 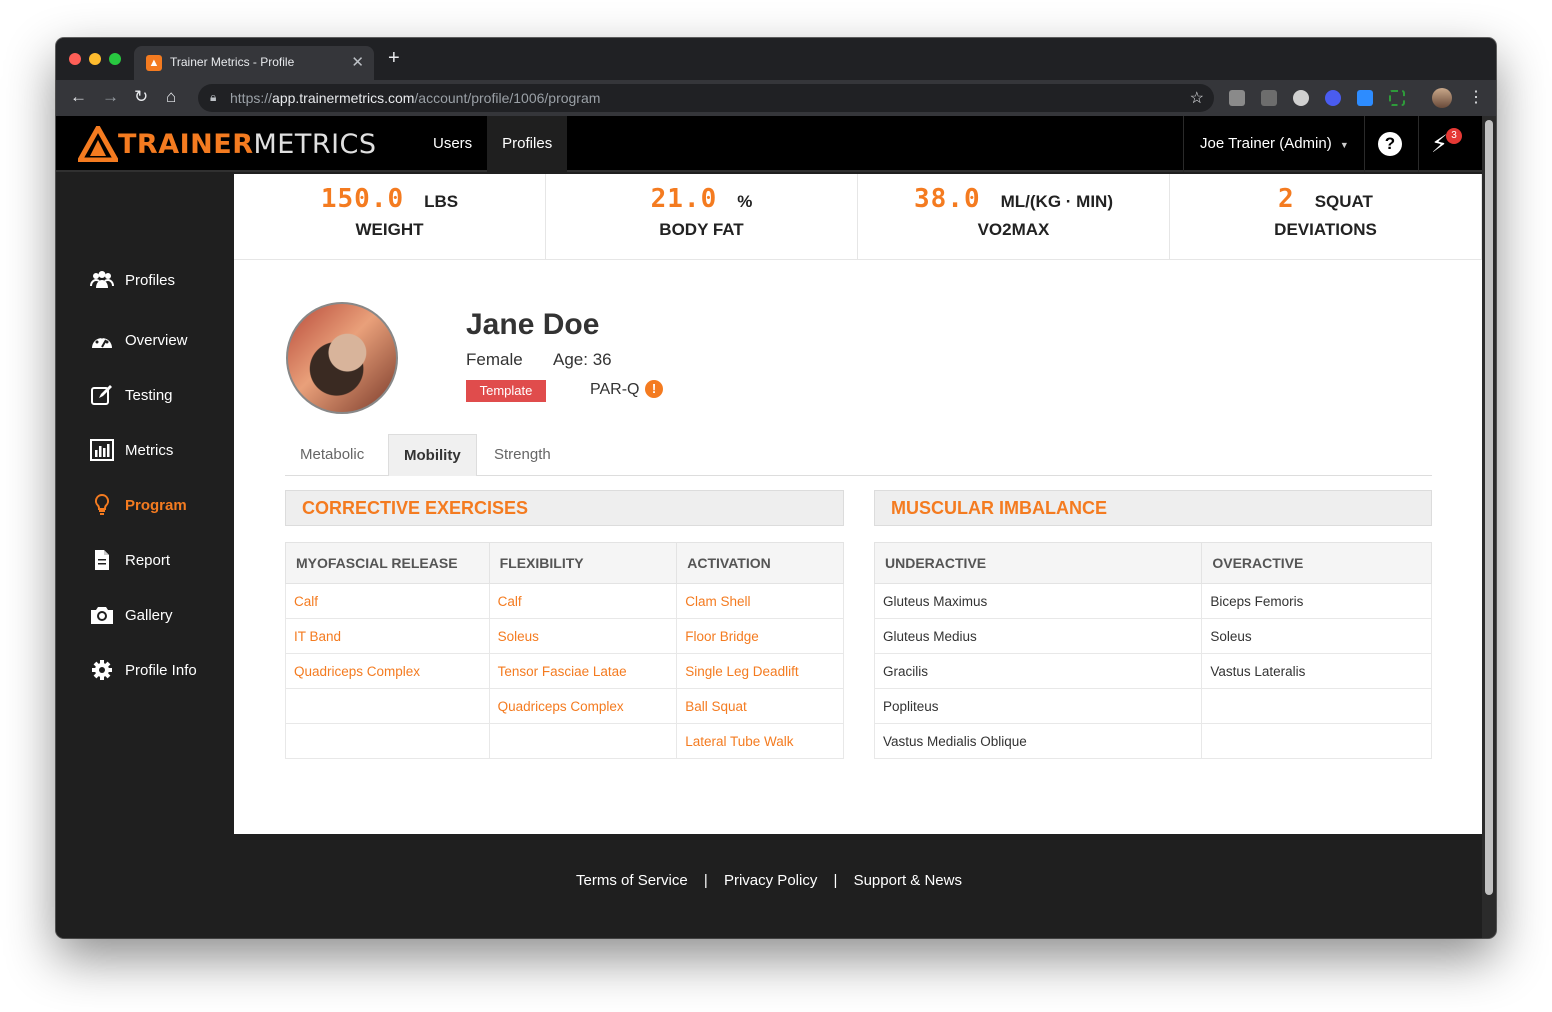 I want to click on muscle-cell: Soleus, so click(x=1316, y=636).